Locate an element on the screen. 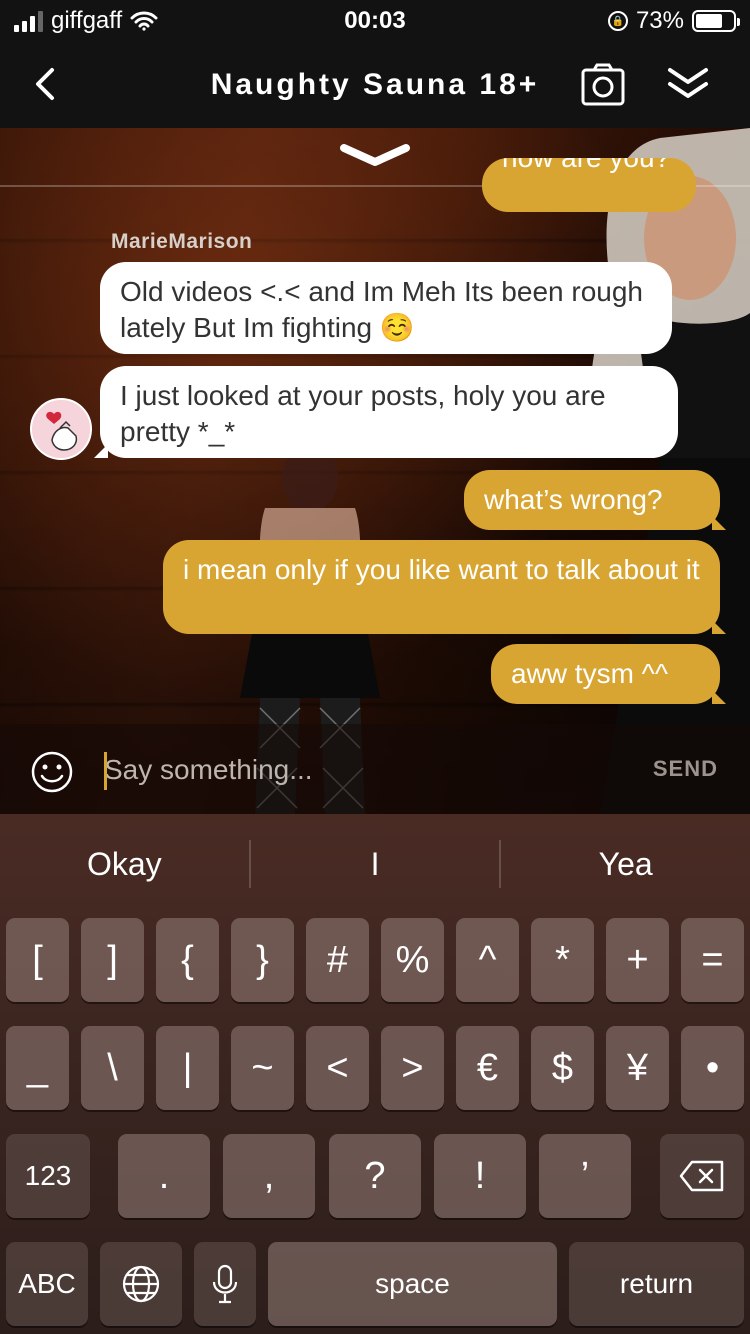 The width and height of the screenshot is (750, 1334). carrier-name: giffgaff is located at coordinates (87, 20).